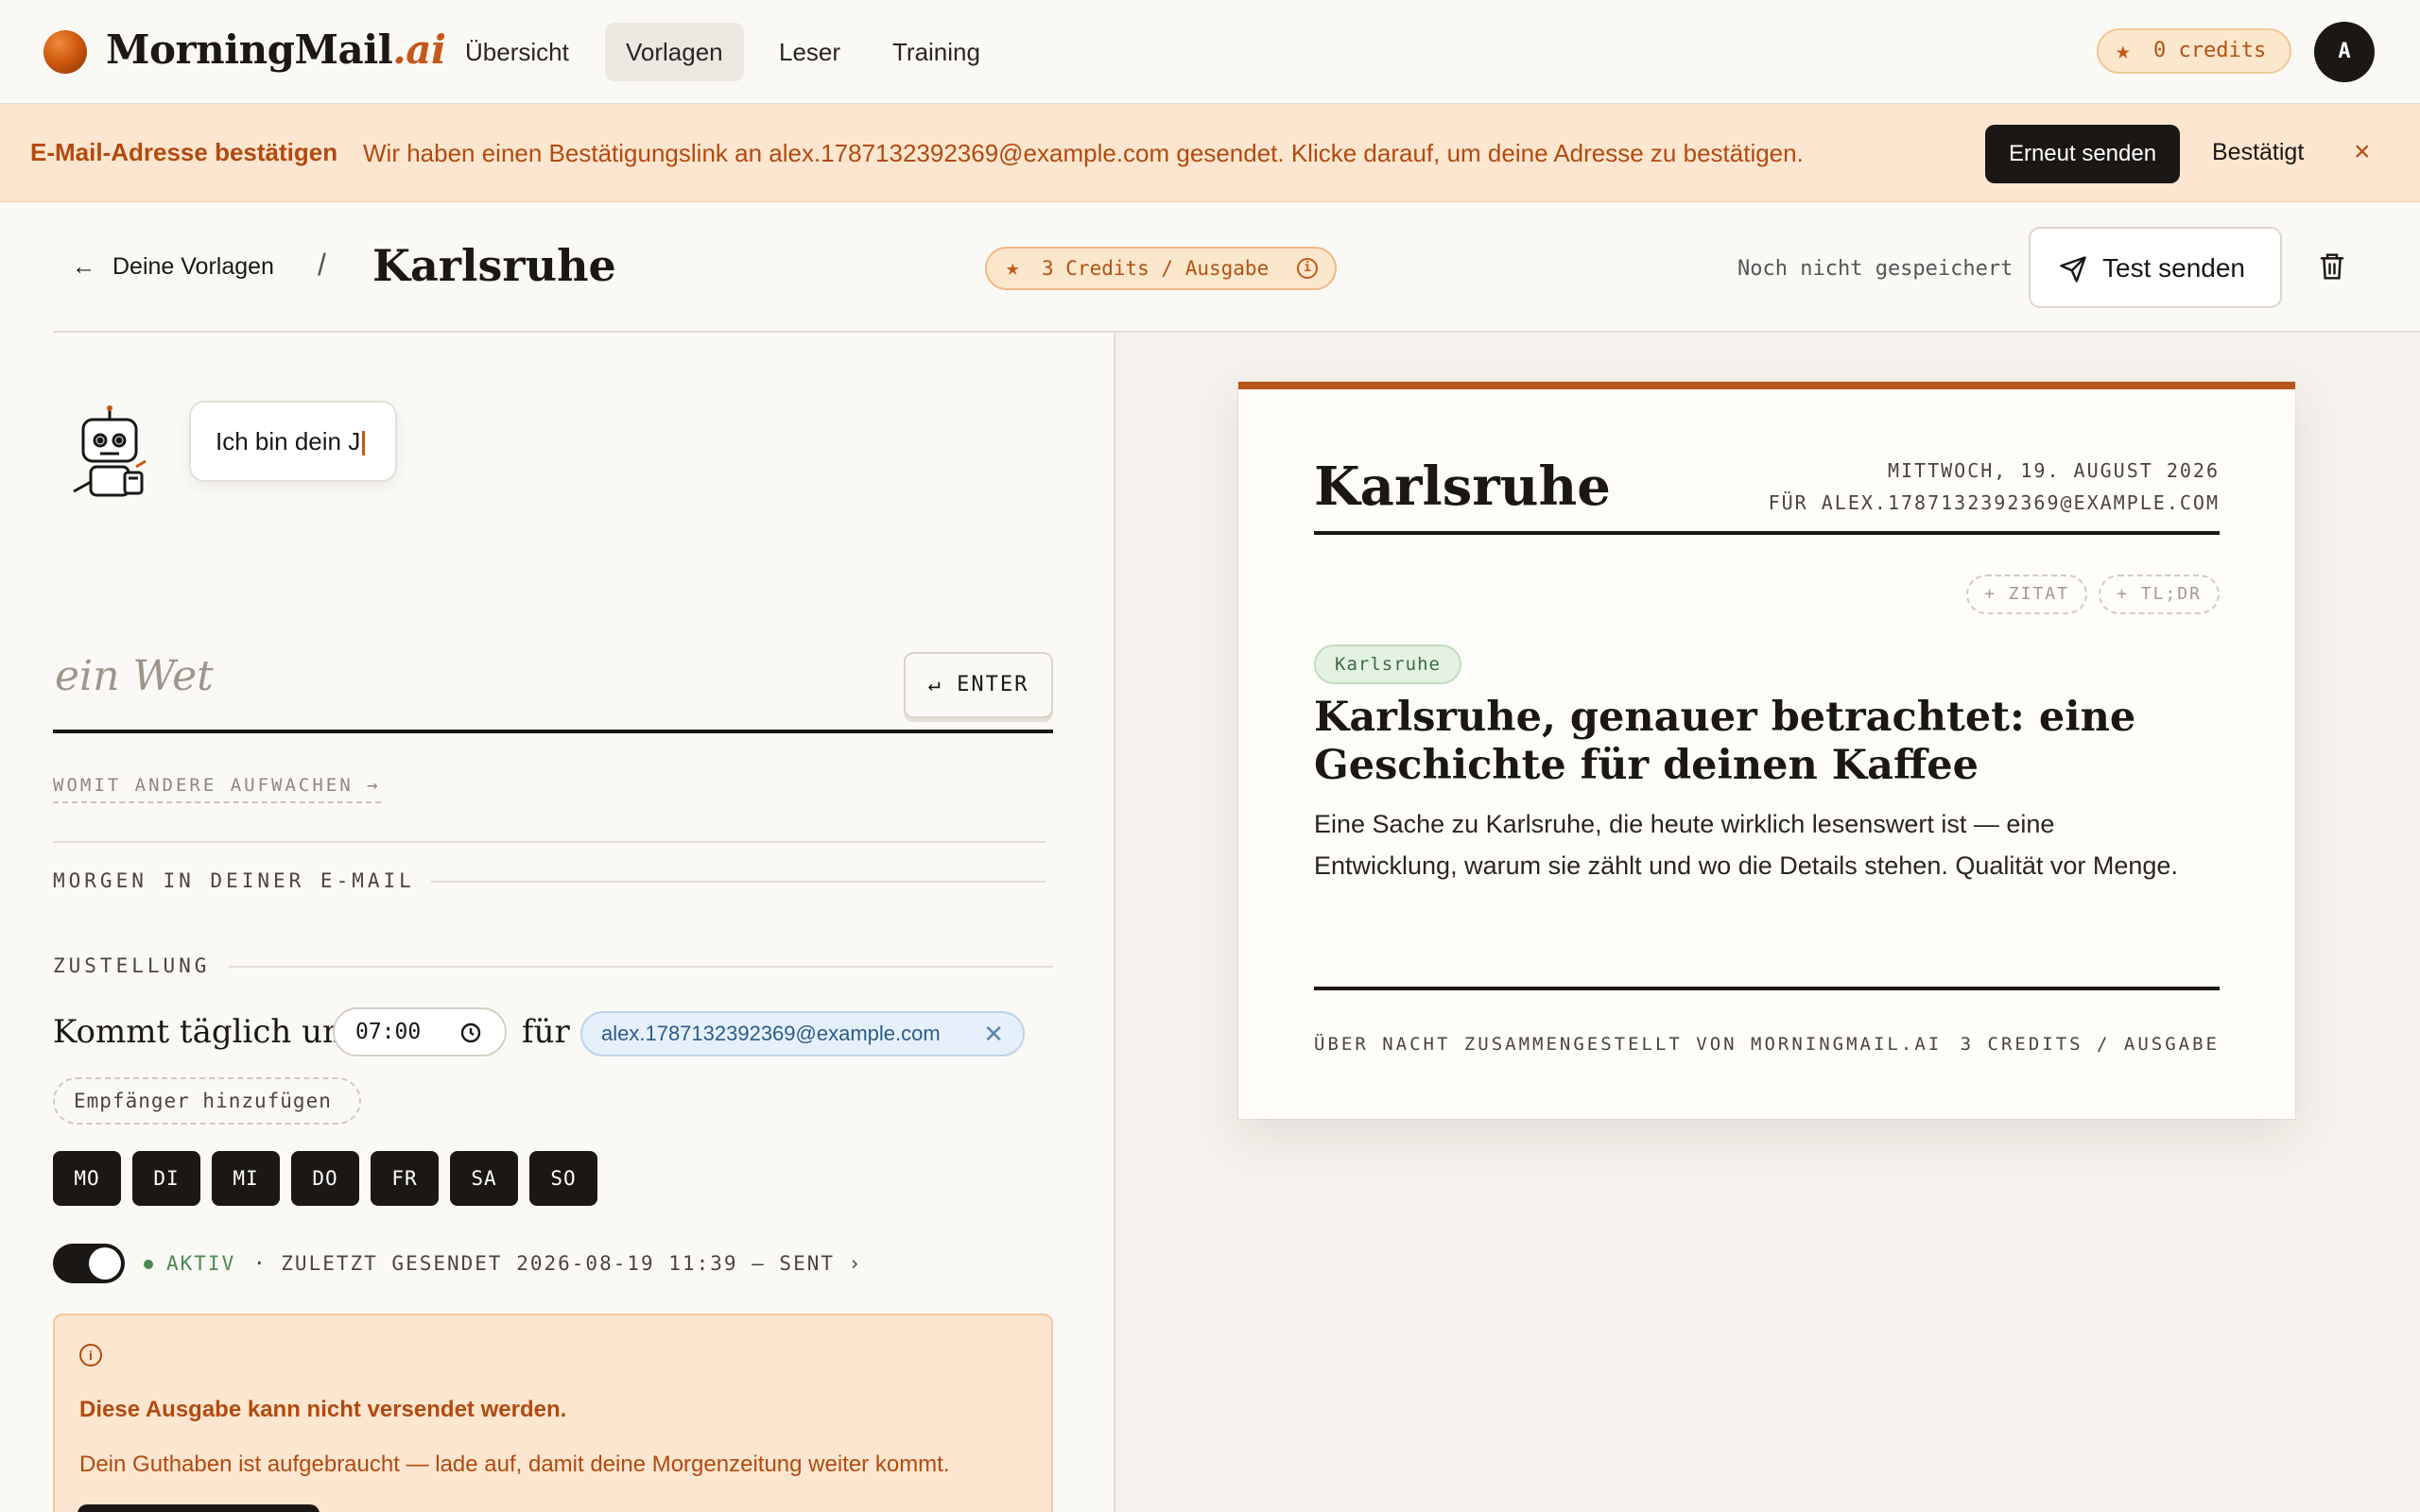 This screenshot has height=1512, width=2420. What do you see at coordinates (936, 52) in the screenshot?
I see `nav-item-training: Training` at bounding box center [936, 52].